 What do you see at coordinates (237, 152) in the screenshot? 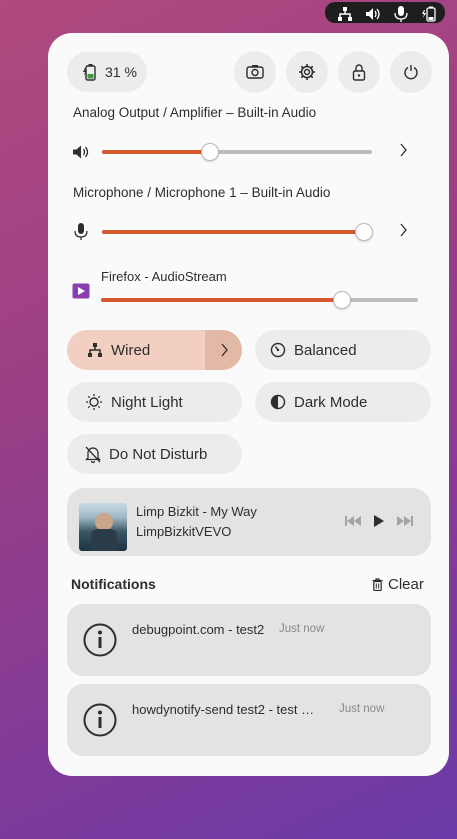
I see `output-volume-slider` at bounding box center [237, 152].